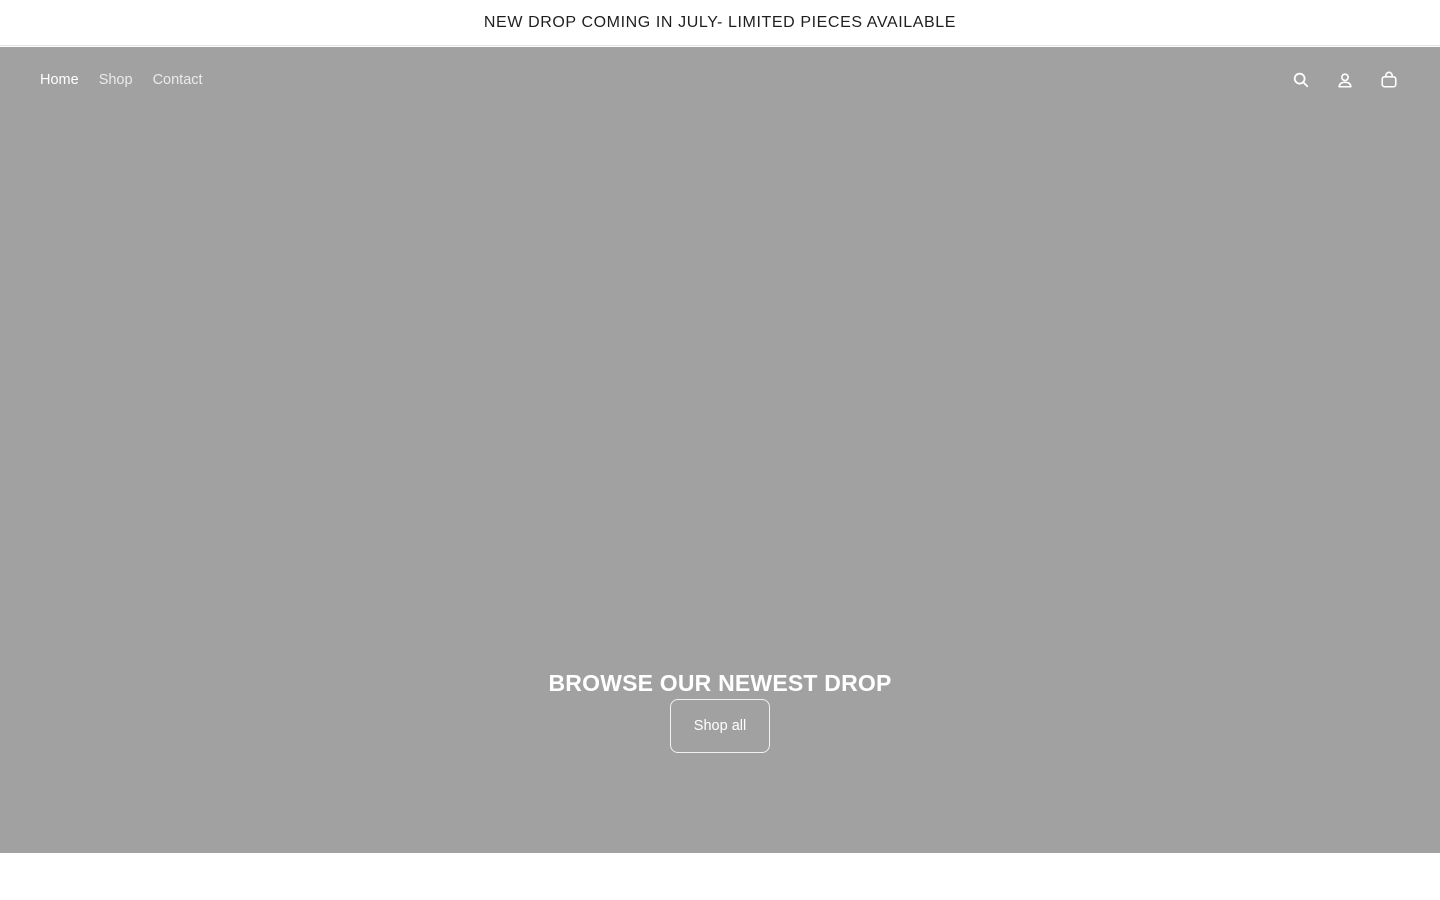 The width and height of the screenshot is (1440, 900). Describe the element at coordinates (1301, 80) in the screenshot. I see `search-icon` at that location.